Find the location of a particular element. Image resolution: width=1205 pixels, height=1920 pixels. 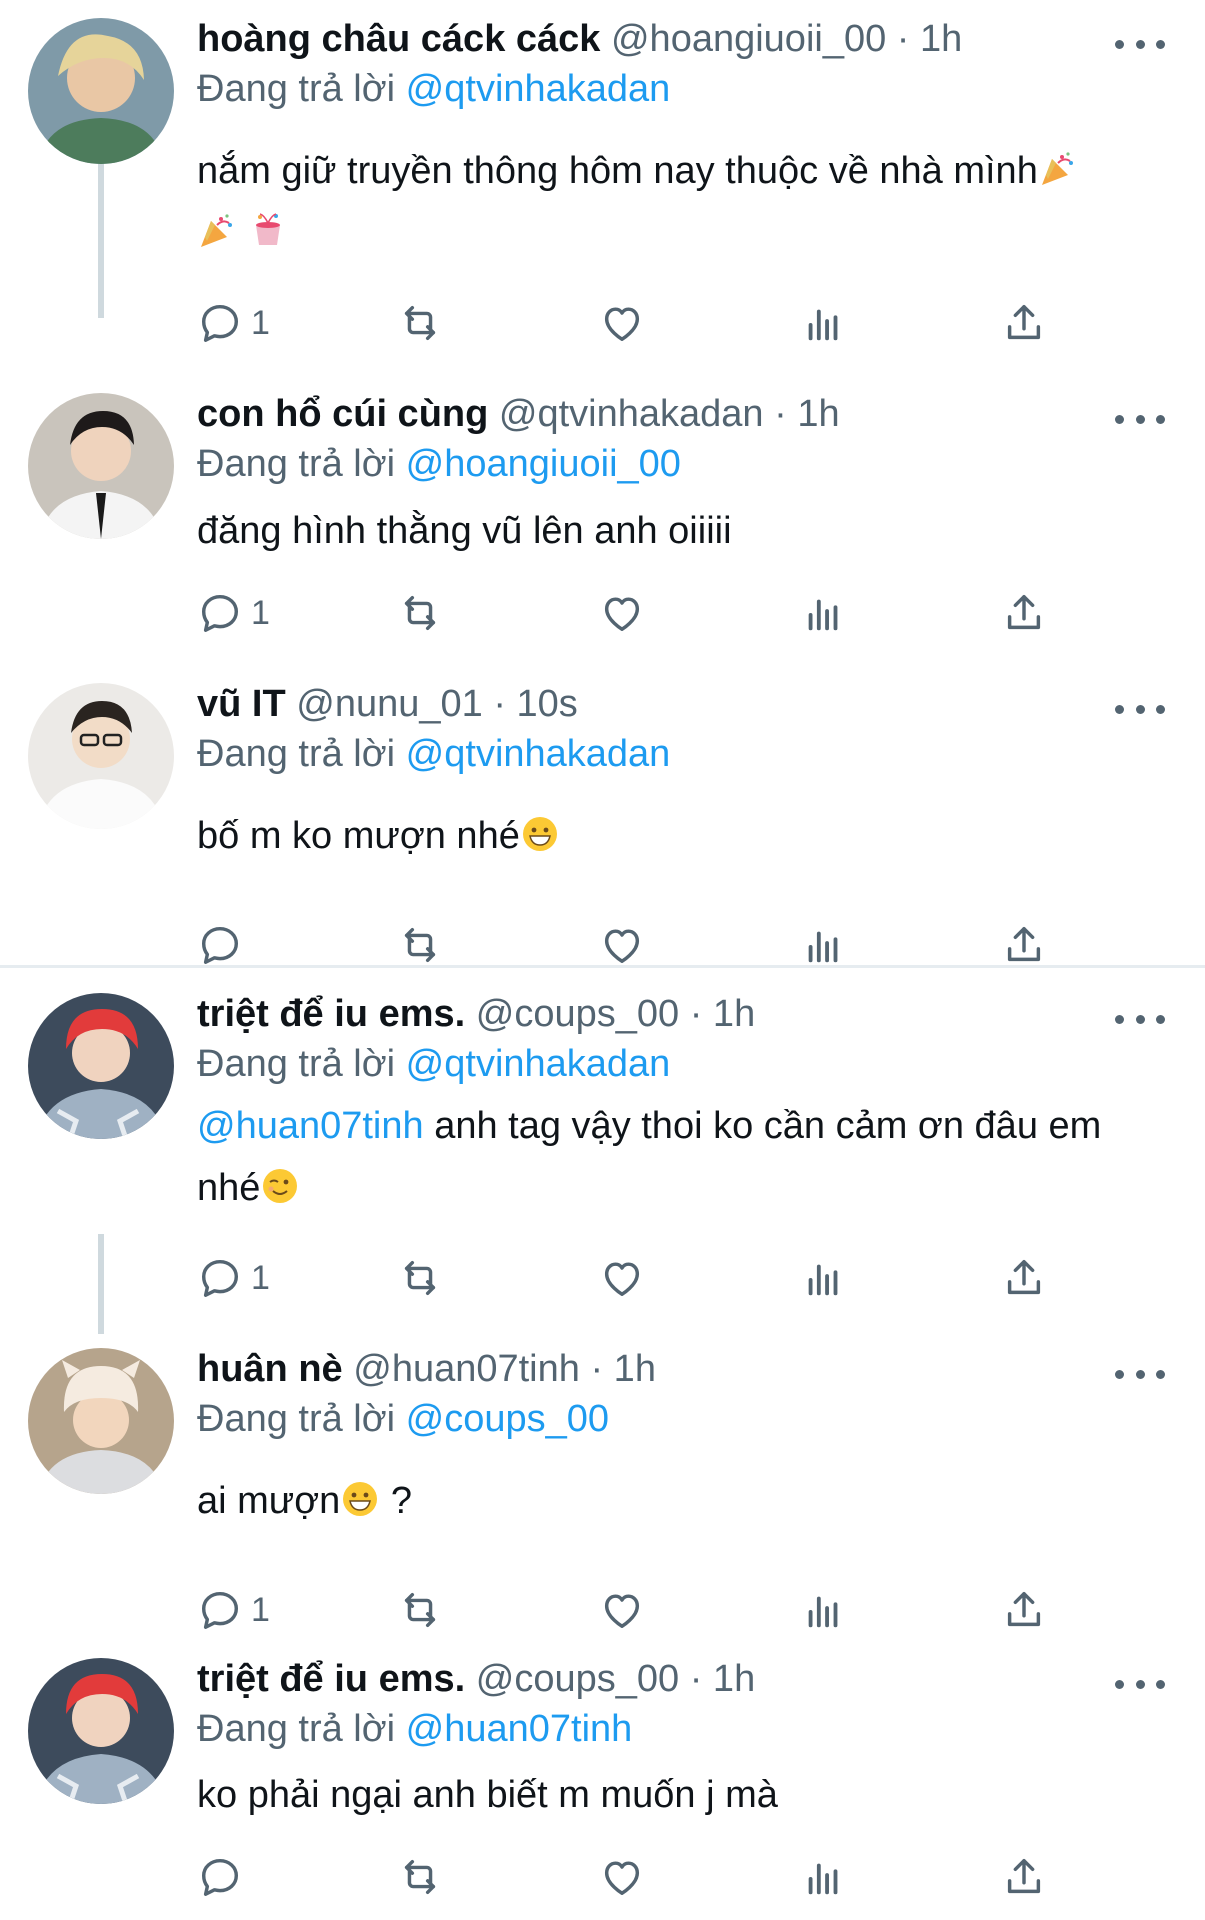

tweet-header: triệt để iu ems. @coups_00 · 1h is located at coordinates (661, 1014).